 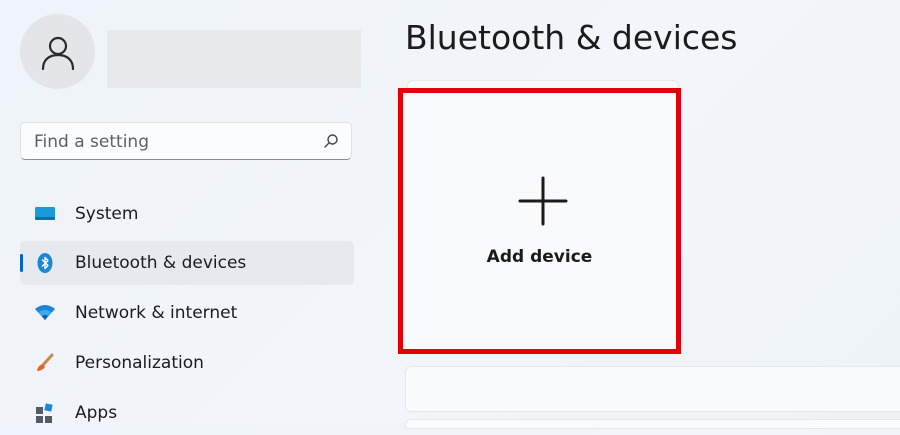 I want to click on user-avatar, so click(x=57, y=51).